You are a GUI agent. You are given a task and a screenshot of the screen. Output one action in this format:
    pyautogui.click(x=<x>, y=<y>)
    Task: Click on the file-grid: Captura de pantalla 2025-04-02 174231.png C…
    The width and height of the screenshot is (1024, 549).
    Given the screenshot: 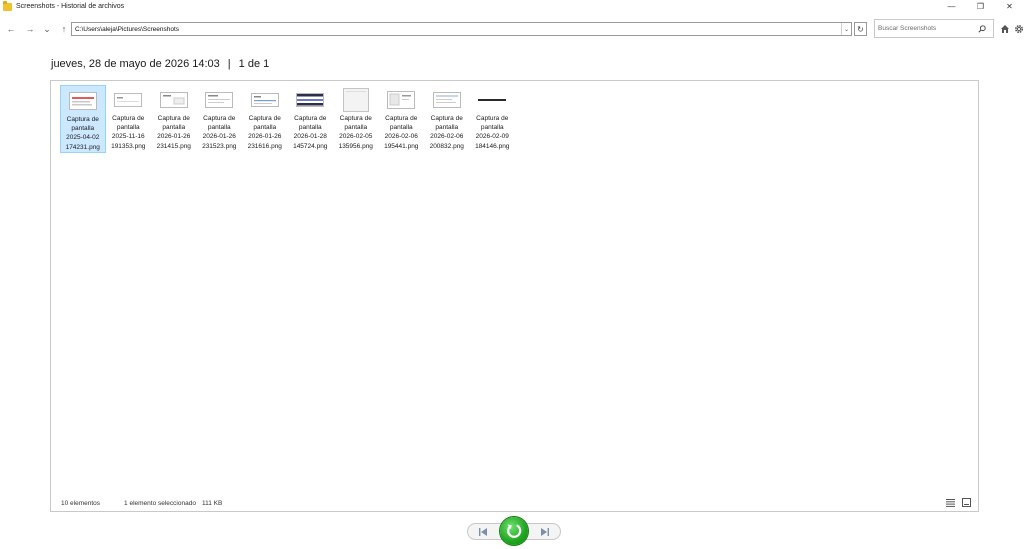 What is the action you would take?
    pyautogui.click(x=287, y=119)
    